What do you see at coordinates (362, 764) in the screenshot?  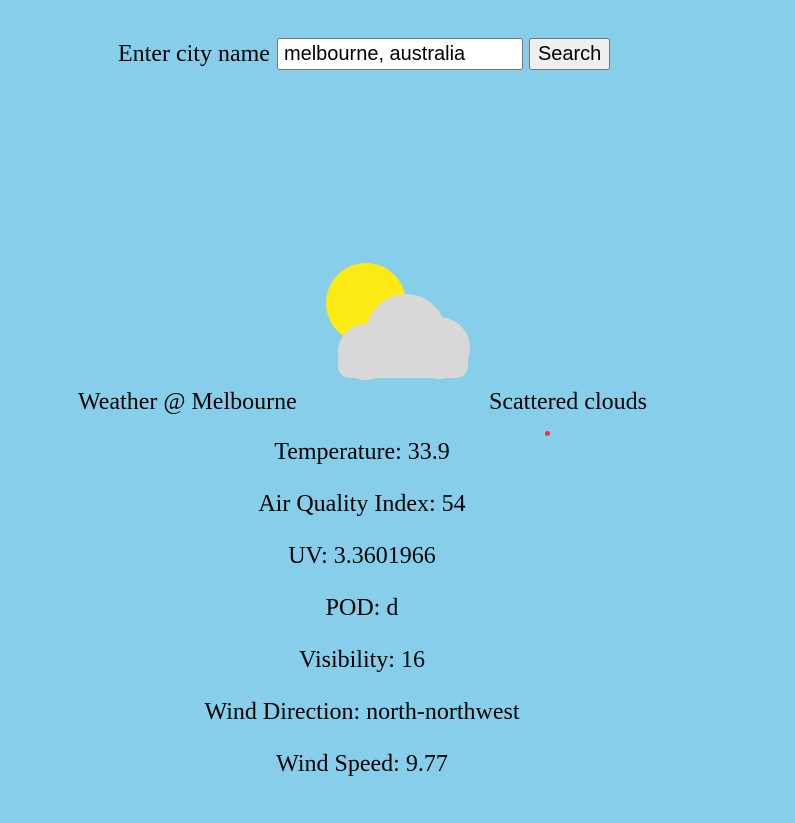 I see `wind-speed-text: Wind Speed: 9.77` at bounding box center [362, 764].